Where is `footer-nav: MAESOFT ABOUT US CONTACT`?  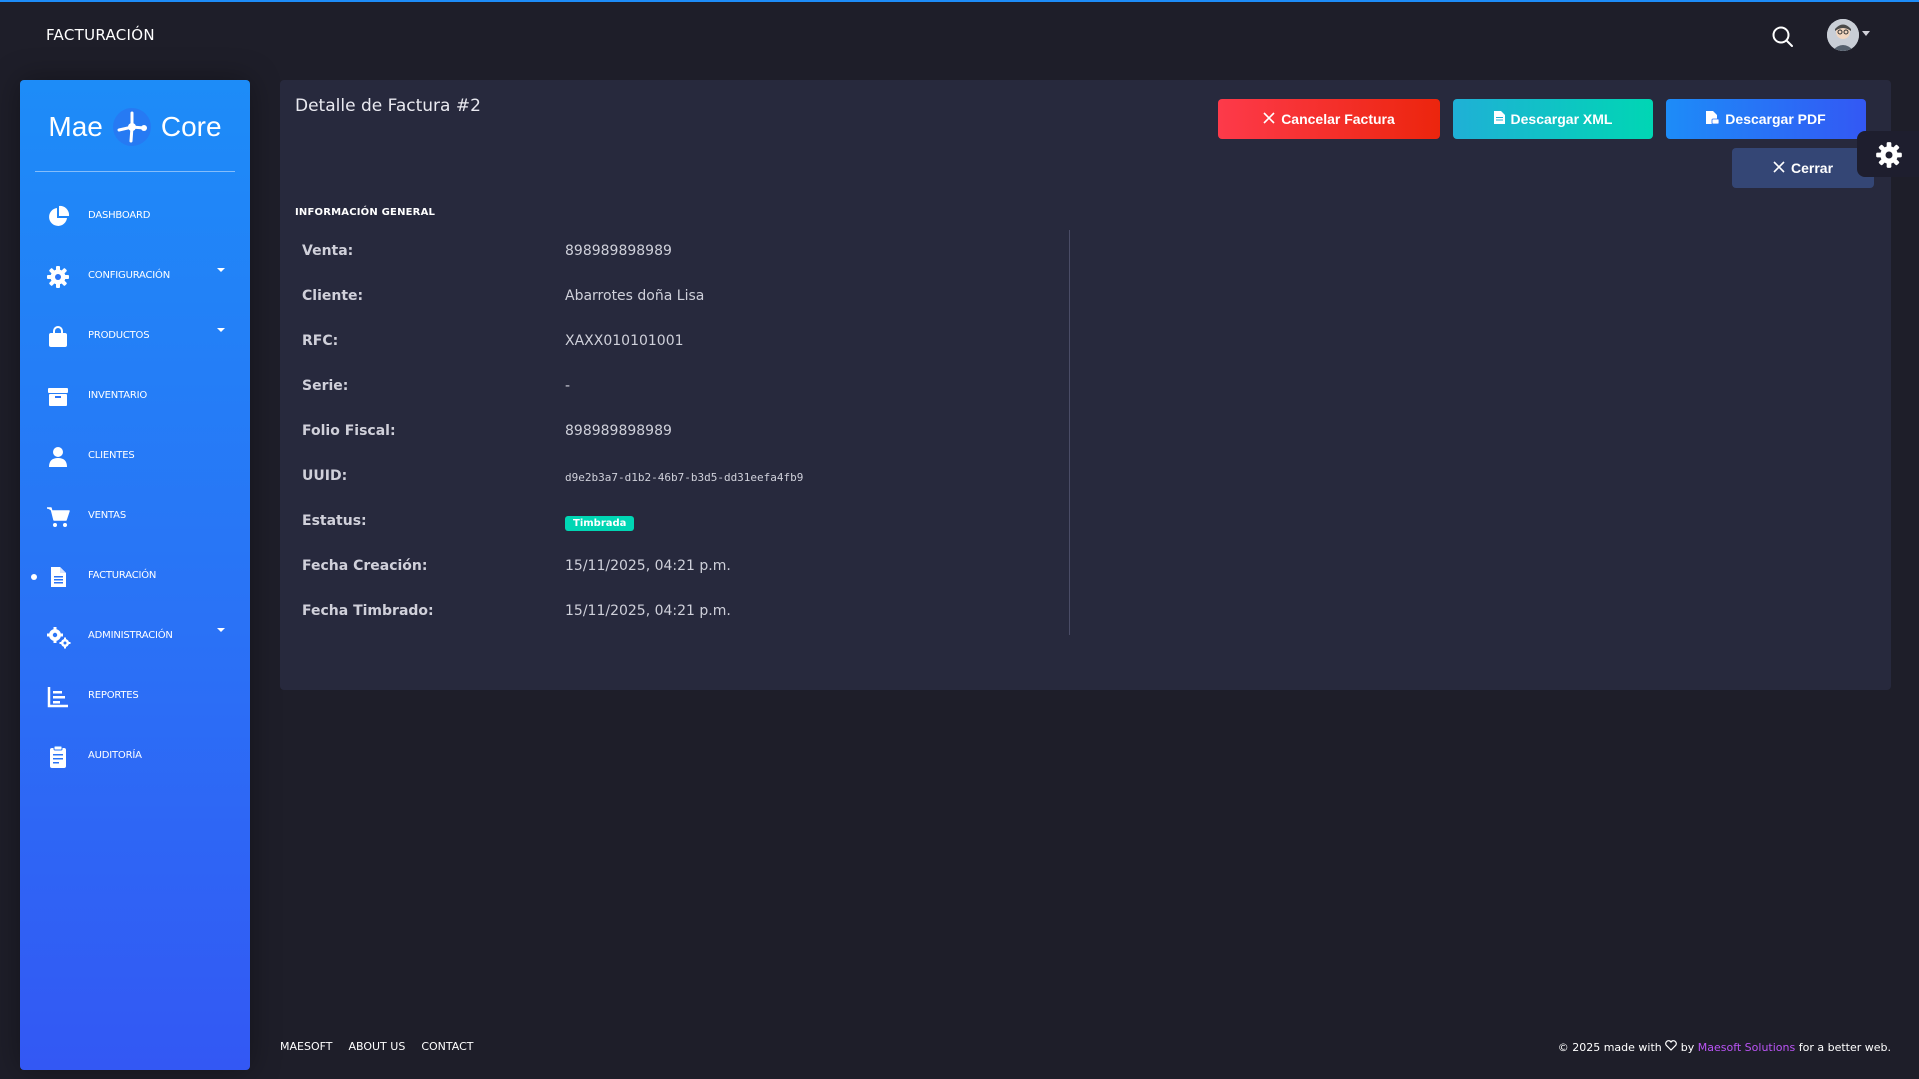 footer-nav: MAESOFT ABOUT US CONTACT is located at coordinates (376, 1046).